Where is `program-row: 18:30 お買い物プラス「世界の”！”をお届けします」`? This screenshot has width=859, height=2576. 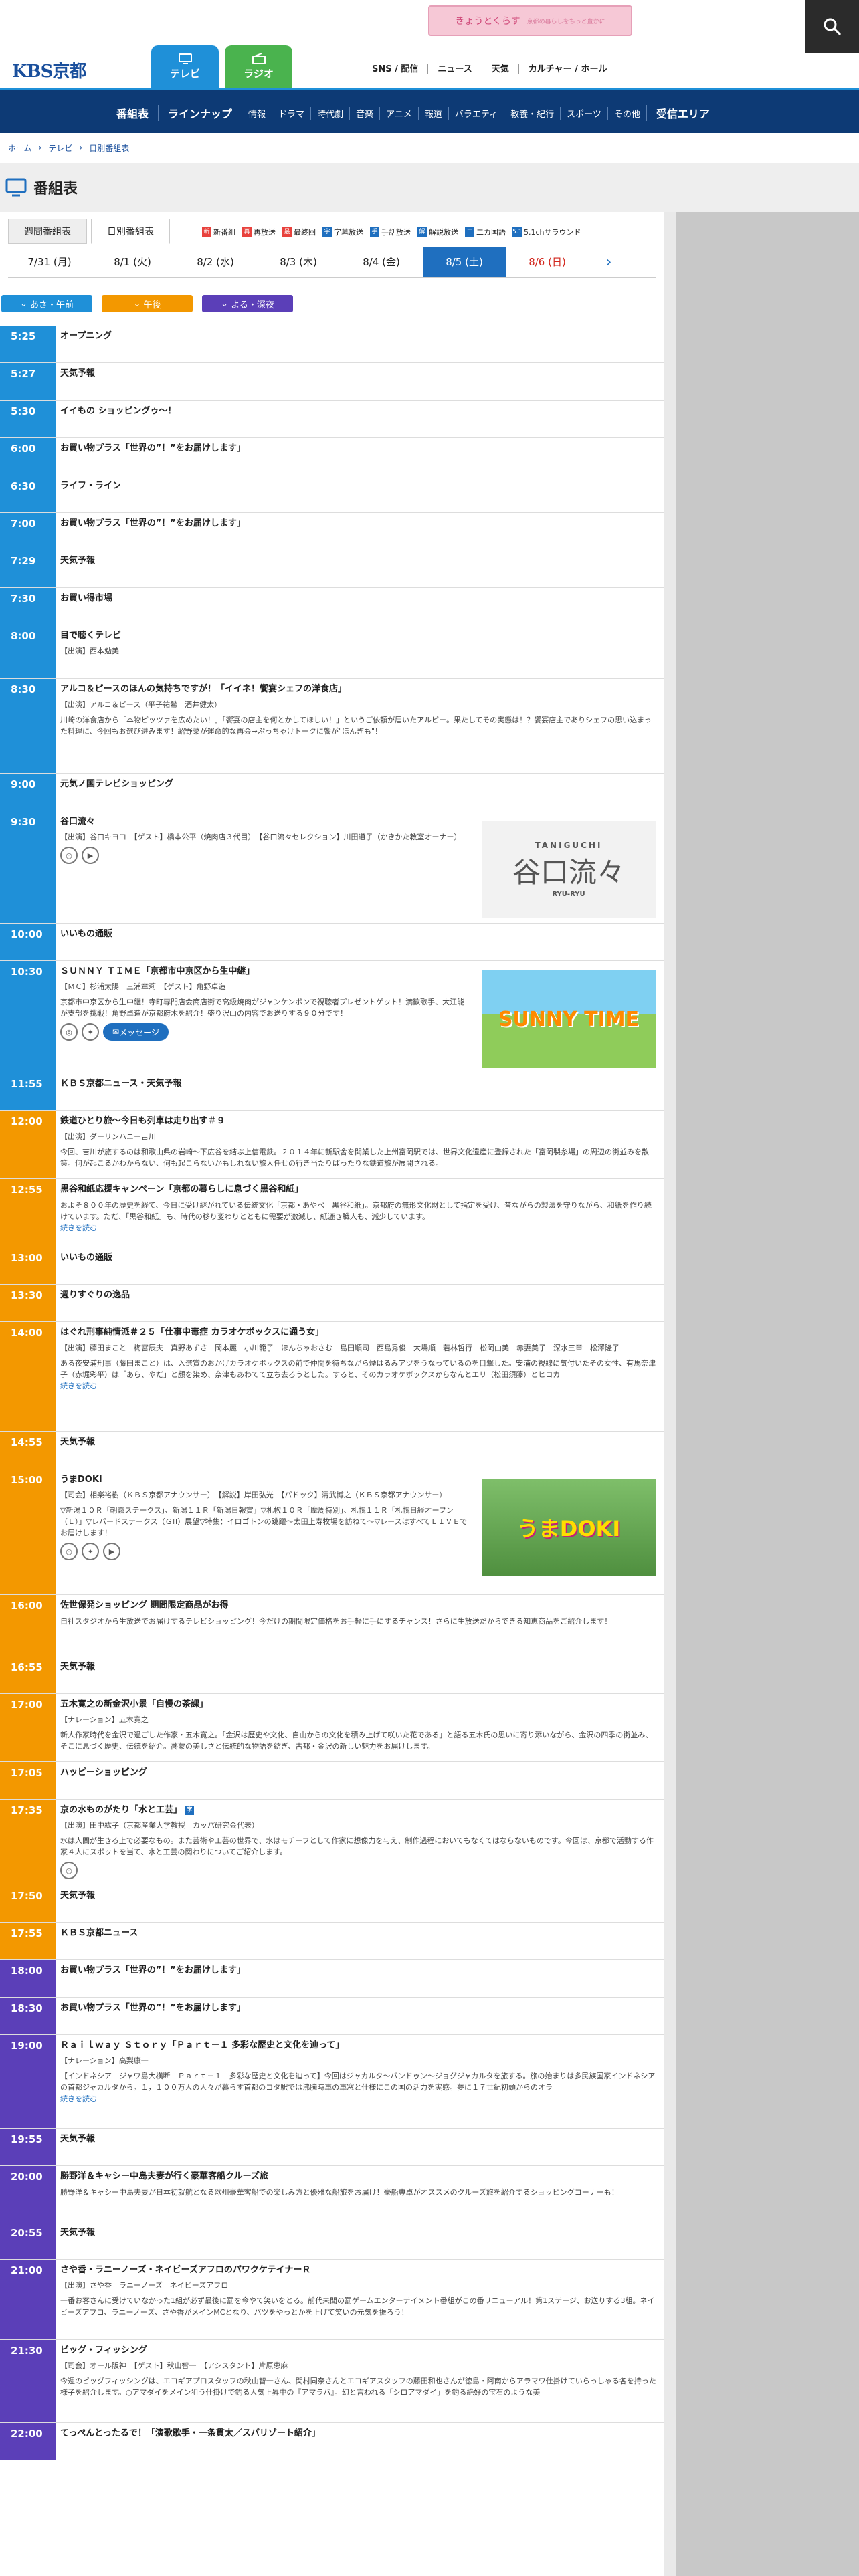 program-row: 18:30 お買い物プラス「世界の”！”をお届けします」 is located at coordinates (332, 2017).